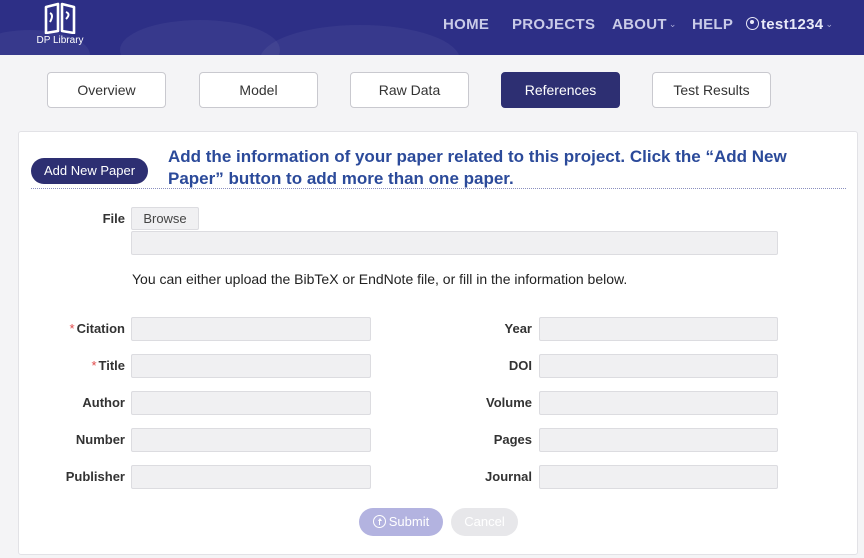 This screenshot has height=558, width=864. I want to click on author-label: Author, so click(103, 402).